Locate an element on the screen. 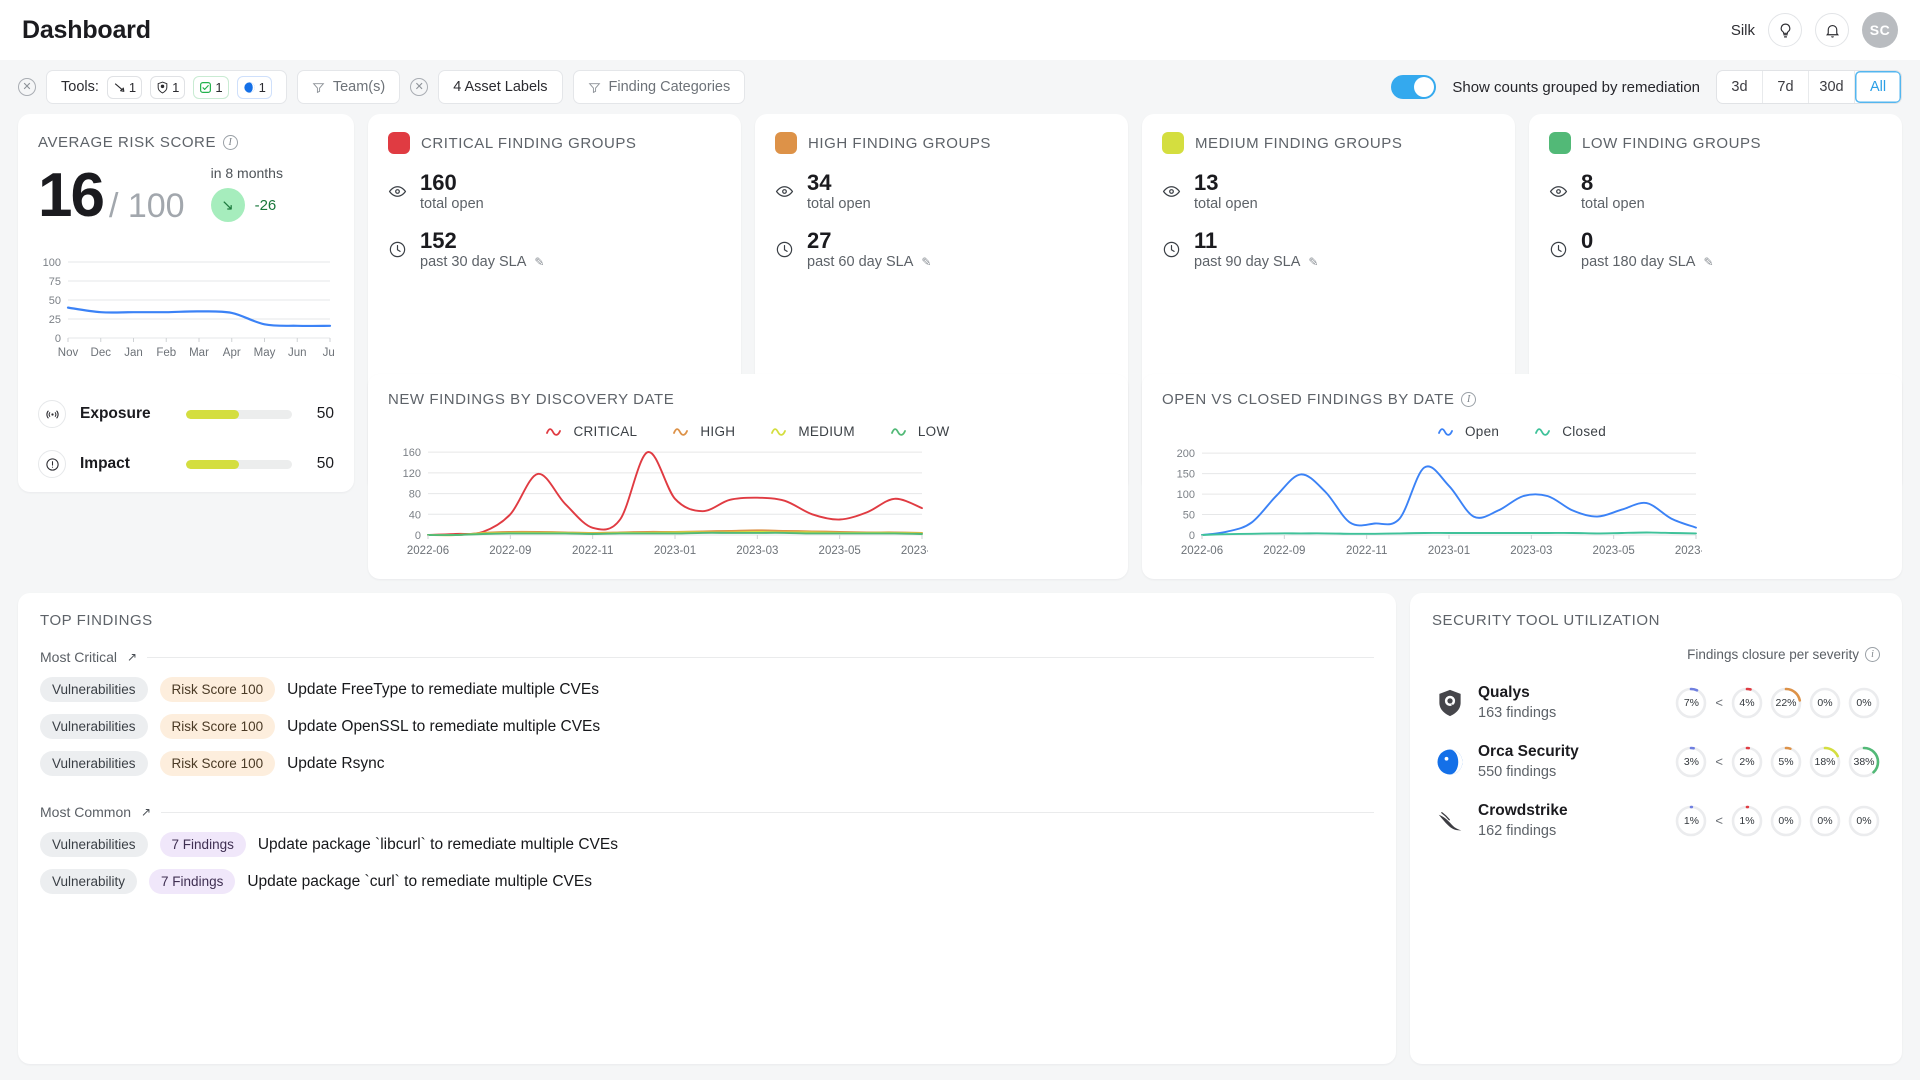  risk-card-title-text: AVERAGE RISK SCORE is located at coordinates (127, 142).